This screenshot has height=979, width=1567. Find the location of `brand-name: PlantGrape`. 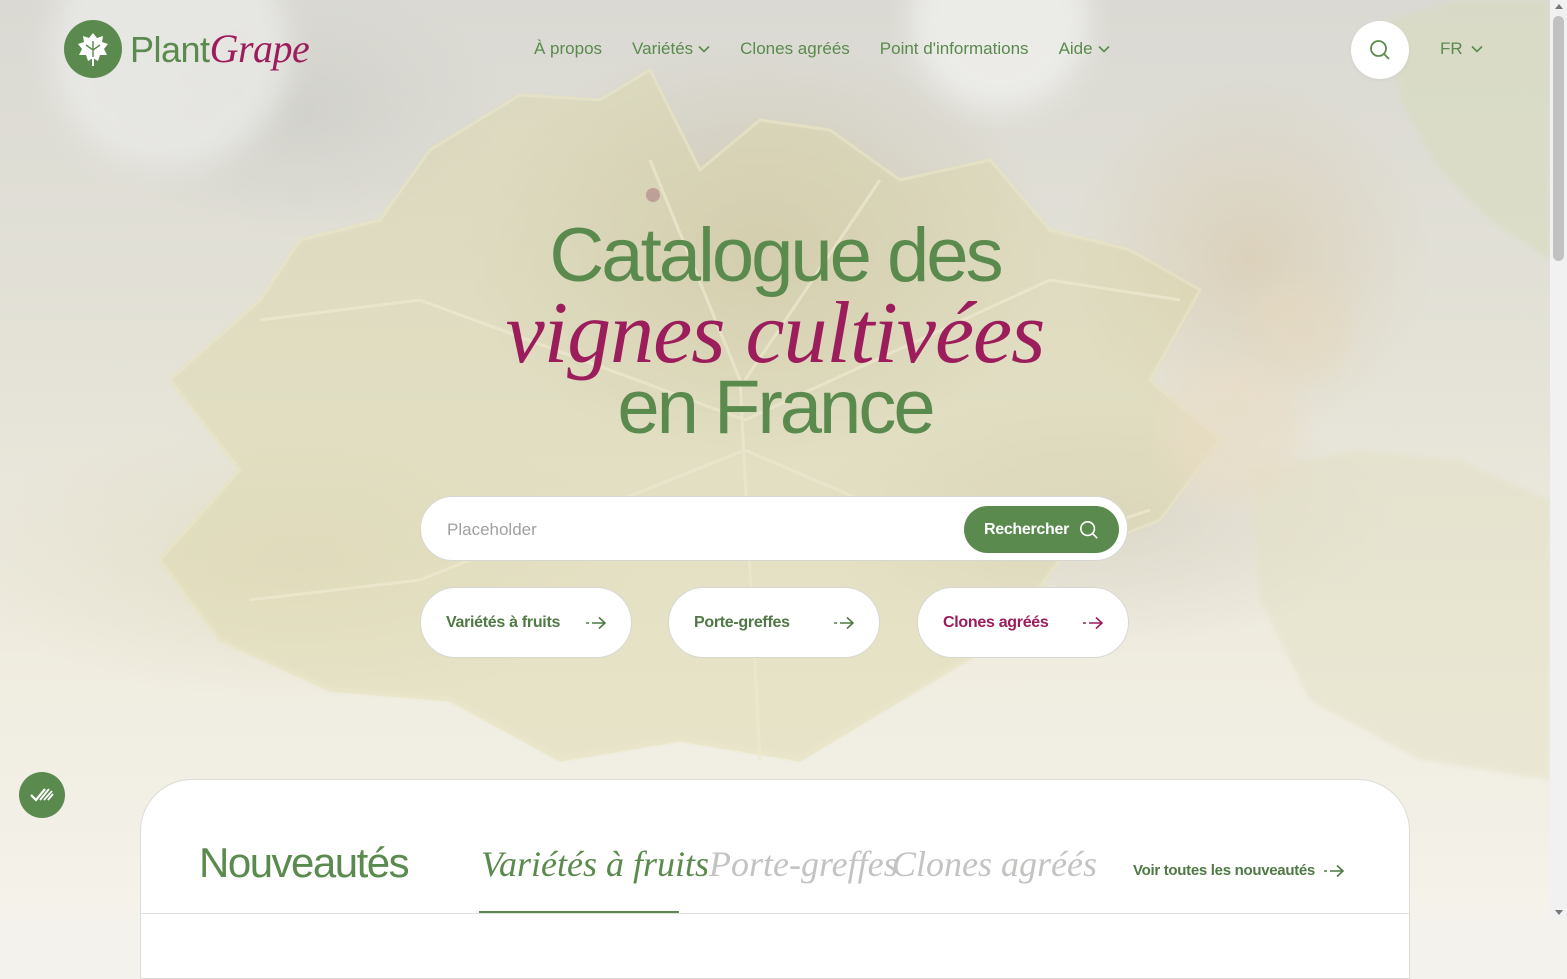

brand-name: PlantGrape is located at coordinates (220, 48).